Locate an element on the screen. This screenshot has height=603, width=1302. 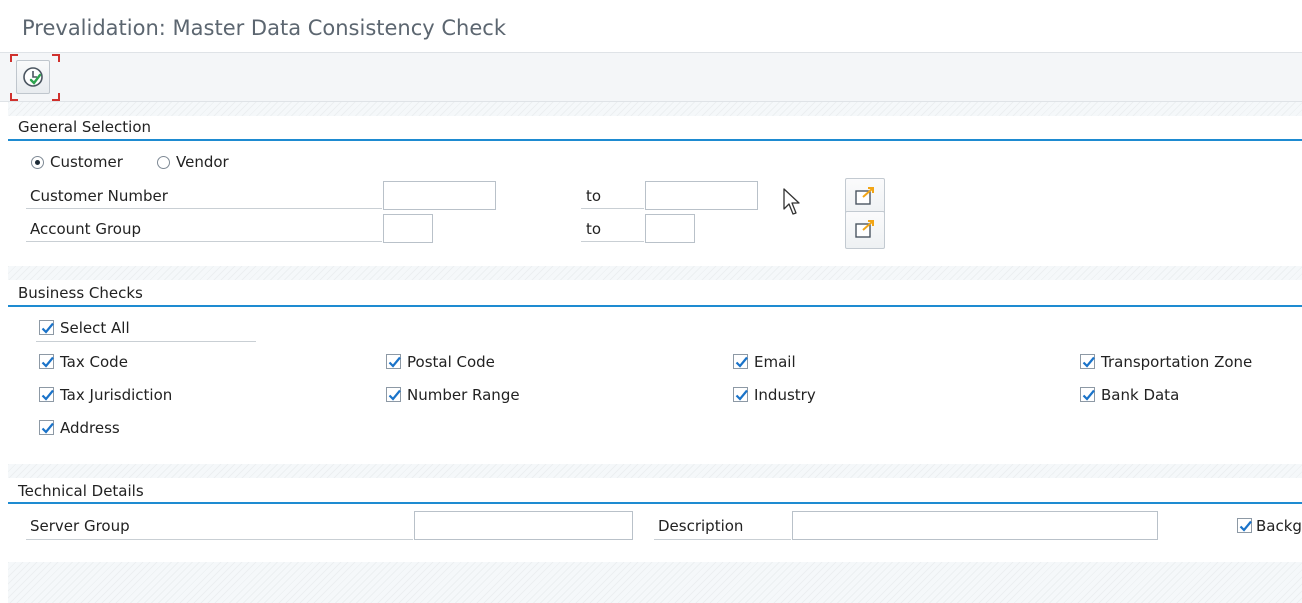
technical-details-header: Technical Details is located at coordinates (81, 491).